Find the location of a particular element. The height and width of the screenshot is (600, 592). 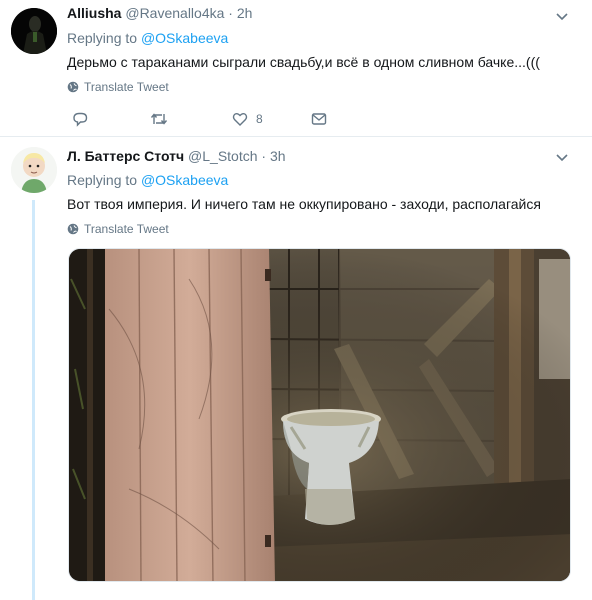

tweet-header: Л. Баттерс Стотч @L_Stotch · 3h is located at coordinates (176, 156).